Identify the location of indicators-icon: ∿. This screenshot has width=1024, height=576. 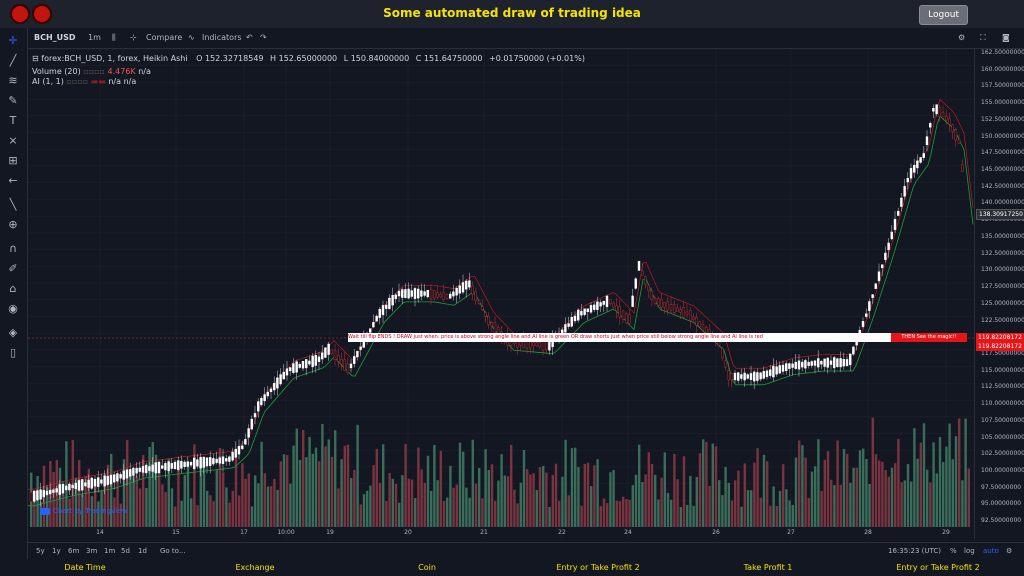
(191, 37).